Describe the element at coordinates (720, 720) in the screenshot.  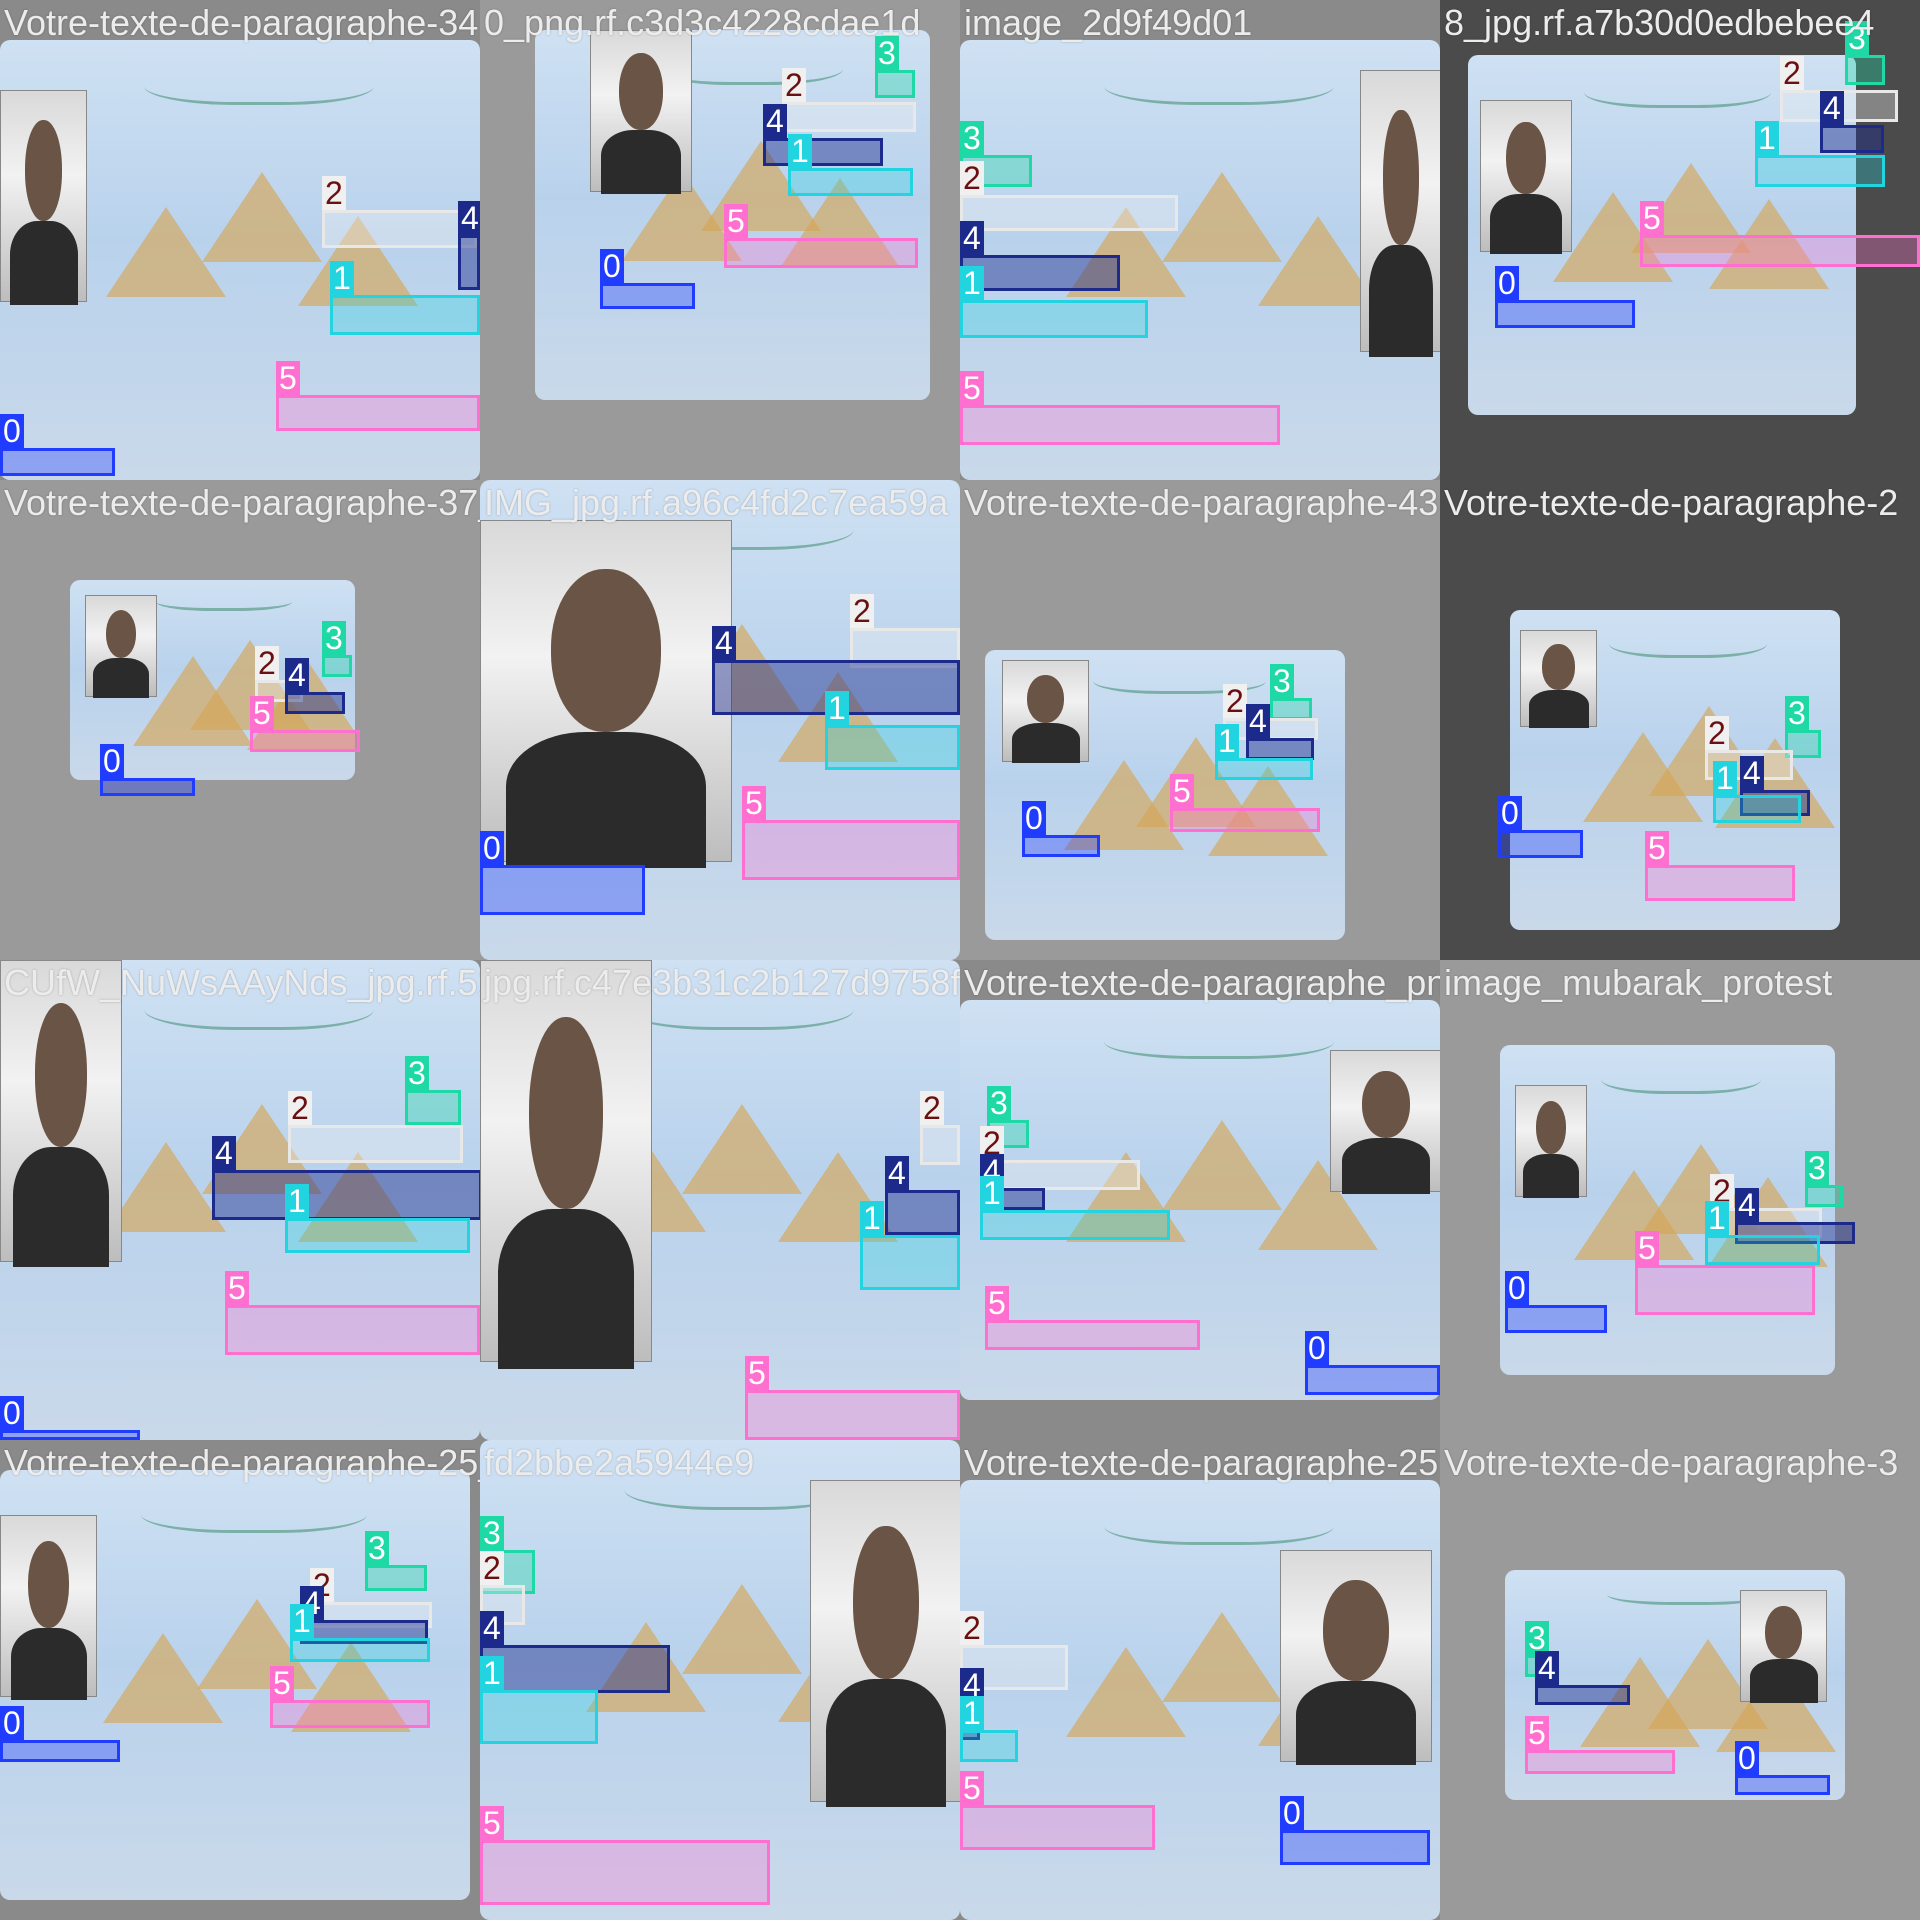
I see `image-tile: 2 4 1 5 0 IMG_jpg.rf.a96c4fd2c7ea59a` at that location.